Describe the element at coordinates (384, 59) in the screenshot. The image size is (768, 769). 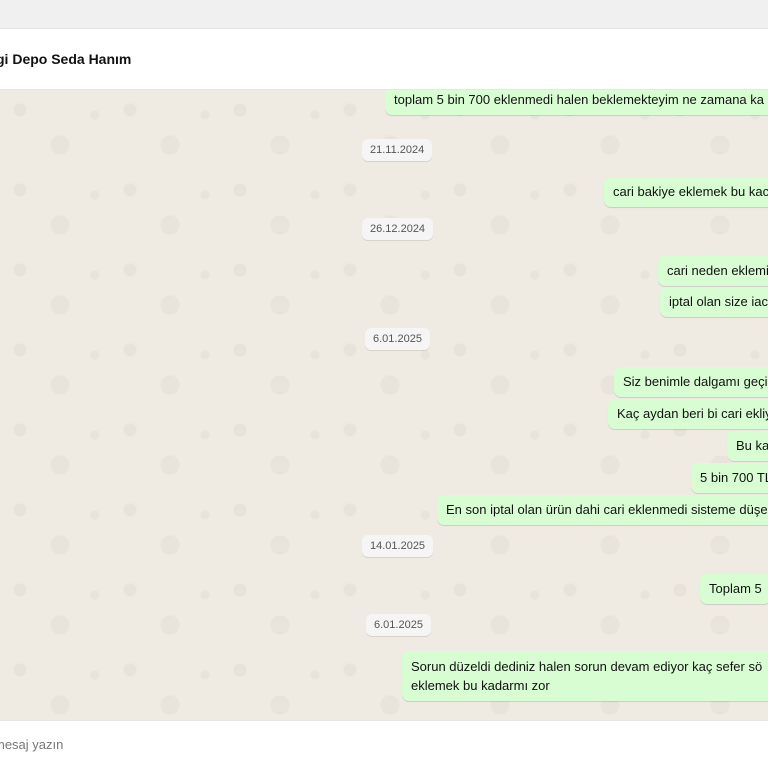
I see `chat-header: gi Depo Seda Hanım` at that location.